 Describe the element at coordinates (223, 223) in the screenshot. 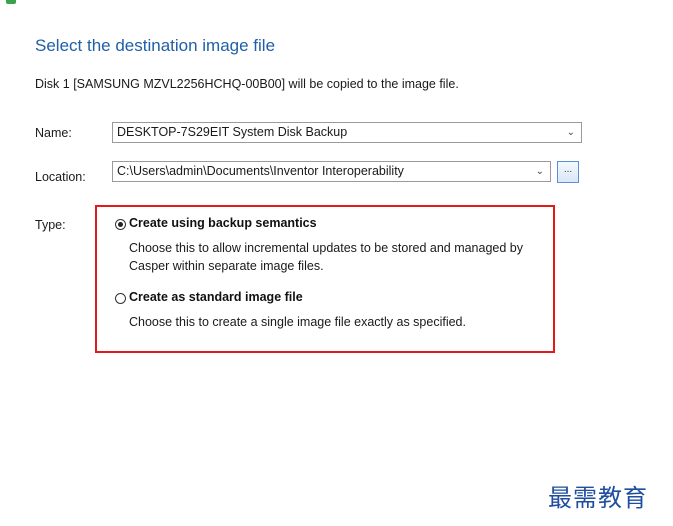

I see `backup-semantics-title: Create using backup semantics` at that location.